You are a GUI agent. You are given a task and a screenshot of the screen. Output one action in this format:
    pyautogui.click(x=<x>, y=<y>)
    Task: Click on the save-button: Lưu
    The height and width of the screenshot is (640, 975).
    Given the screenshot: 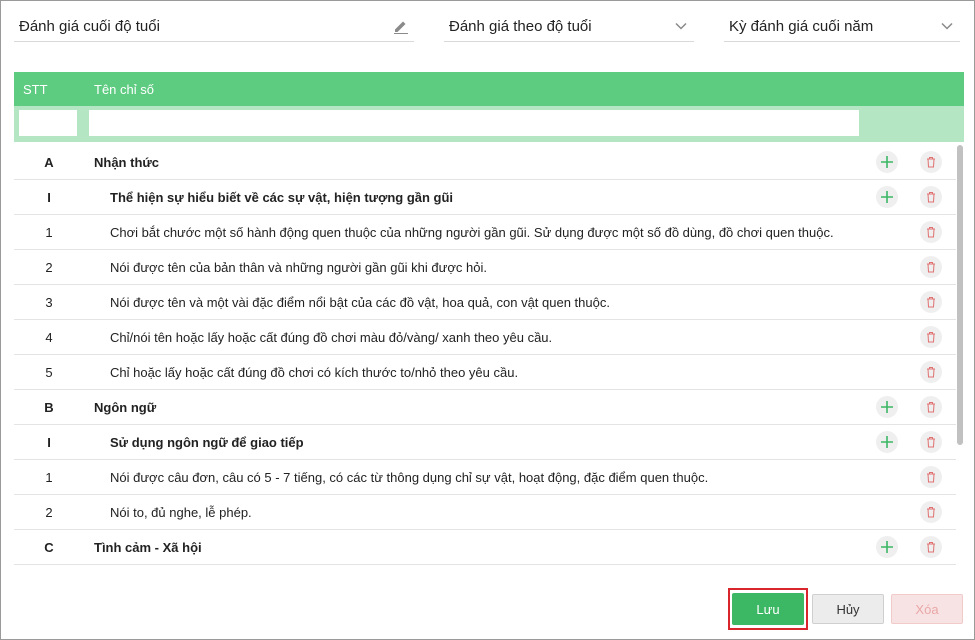 What is the action you would take?
    pyautogui.click(x=768, y=609)
    